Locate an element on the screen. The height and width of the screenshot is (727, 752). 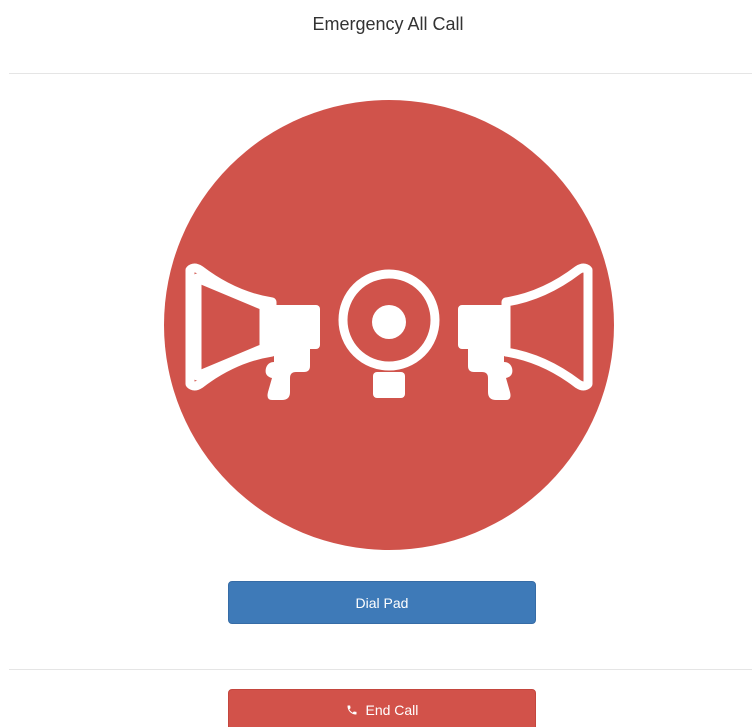
dial-pad-button: Dial Pad is located at coordinates (382, 602).